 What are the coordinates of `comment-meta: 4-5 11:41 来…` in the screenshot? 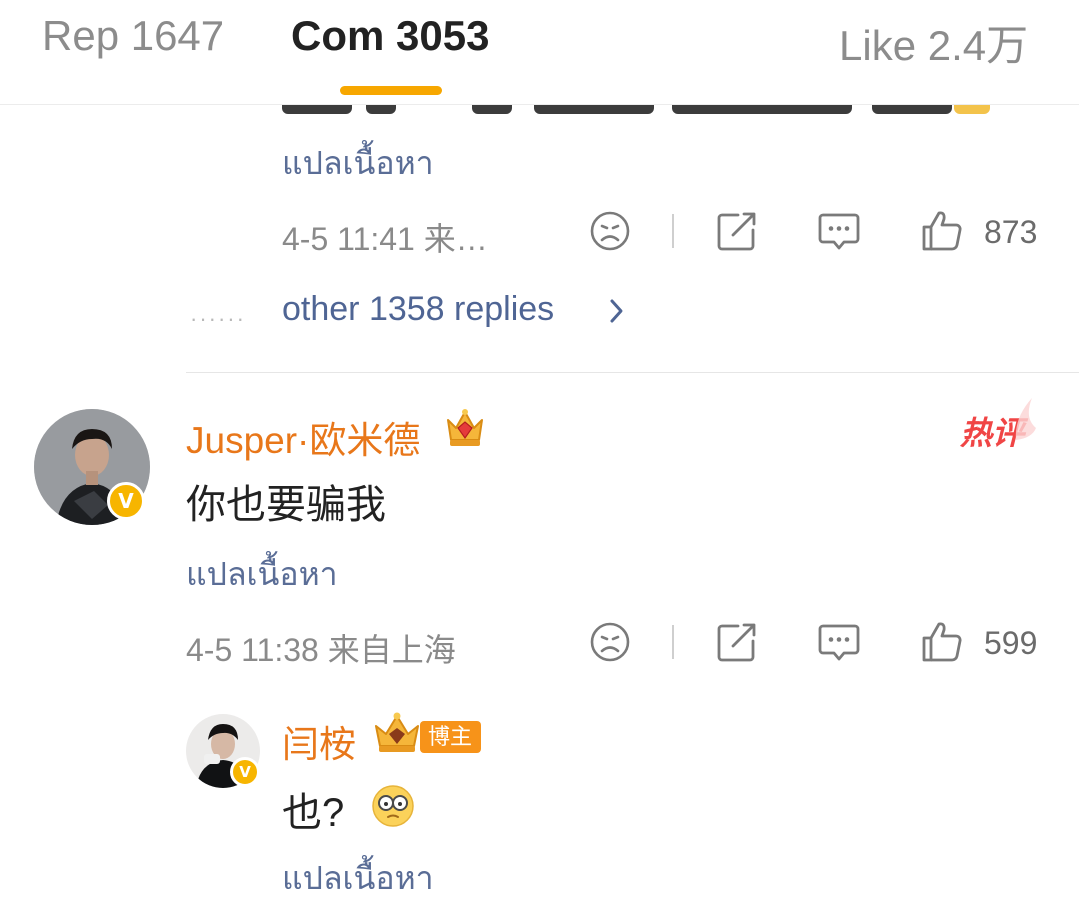 It's located at (385, 239).